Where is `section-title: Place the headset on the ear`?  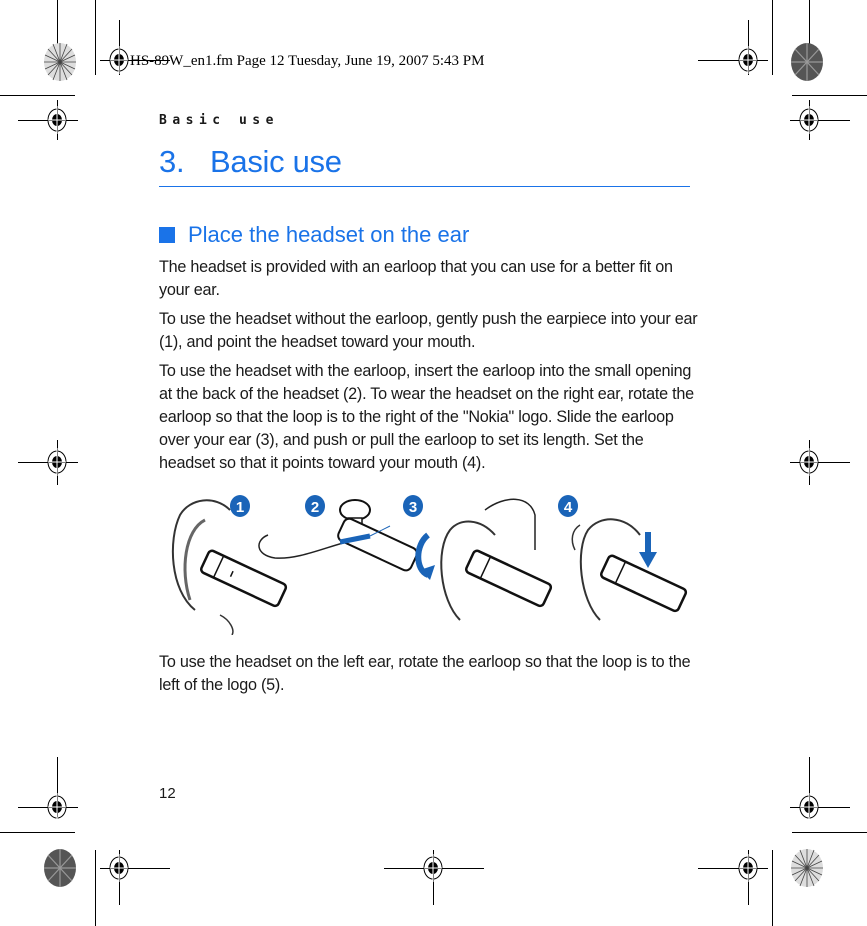
section-title: Place the headset on the ear is located at coordinates (329, 234).